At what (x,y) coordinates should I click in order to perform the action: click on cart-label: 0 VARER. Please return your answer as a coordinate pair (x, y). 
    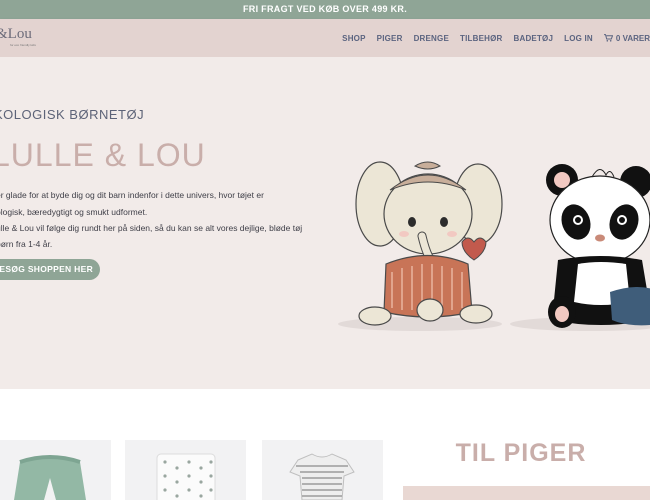
    Looking at the image, I should click on (632, 38).